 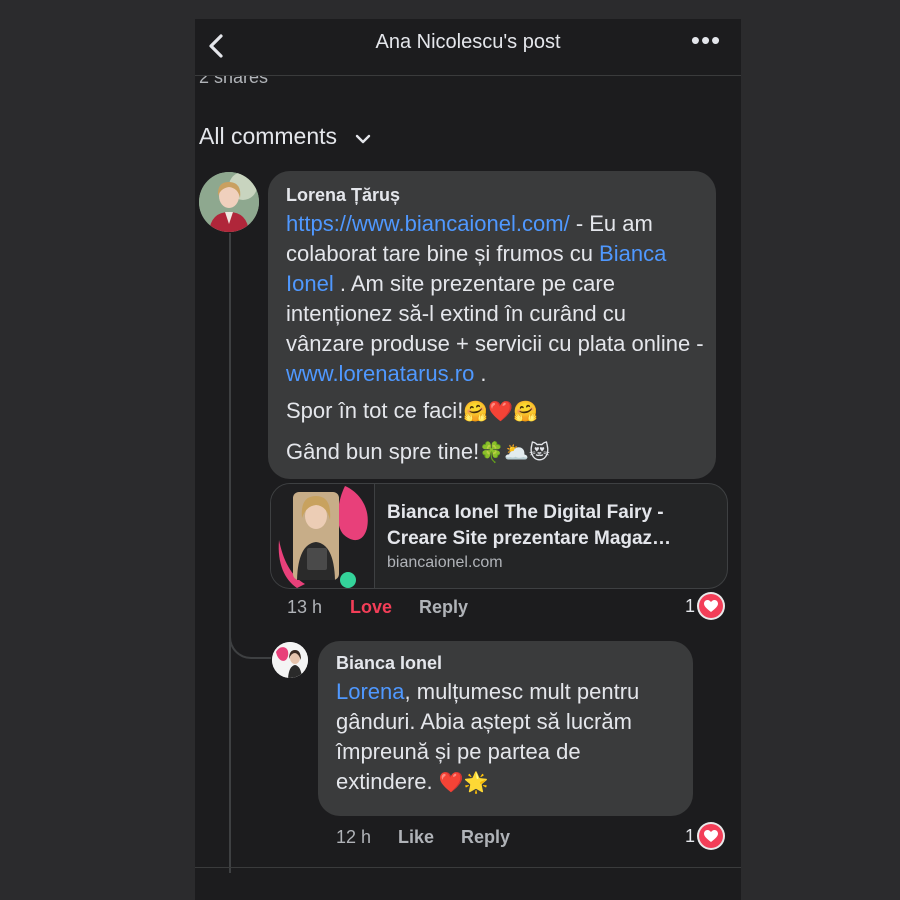 What do you see at coordinates (412, 410) in the screenshot?
I see `comment-line: Spor în tot ce faci!🤗❤️🤗` at bounding box center [412, 410].